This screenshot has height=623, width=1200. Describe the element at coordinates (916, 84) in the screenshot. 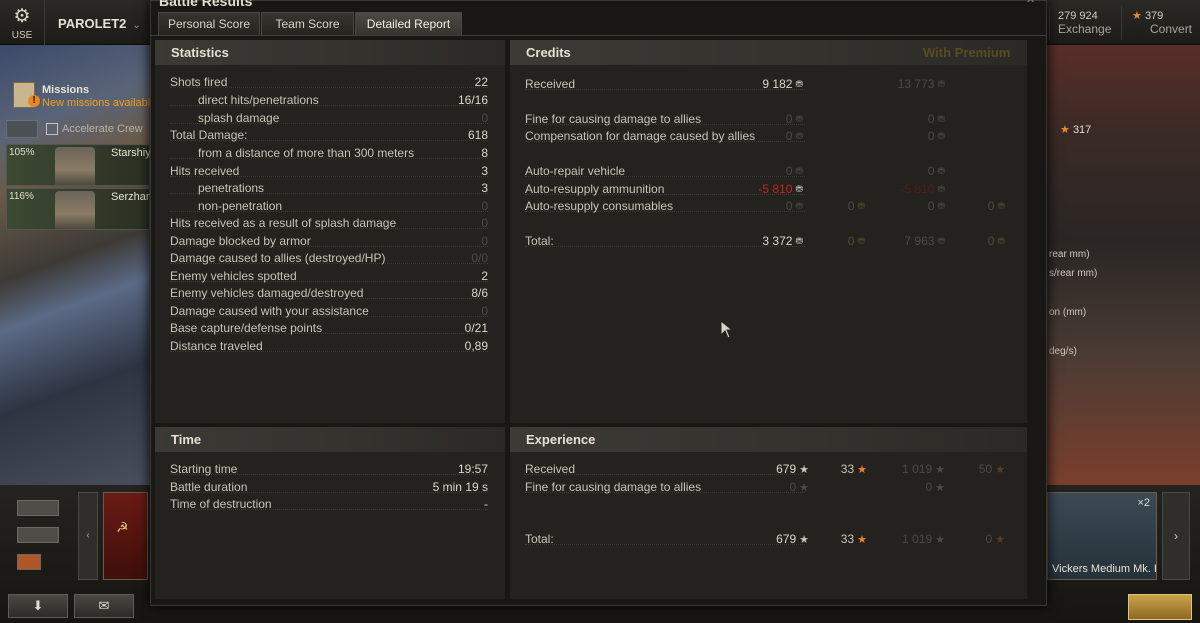

I see `premium-credit-amount: 13 773` at that location.